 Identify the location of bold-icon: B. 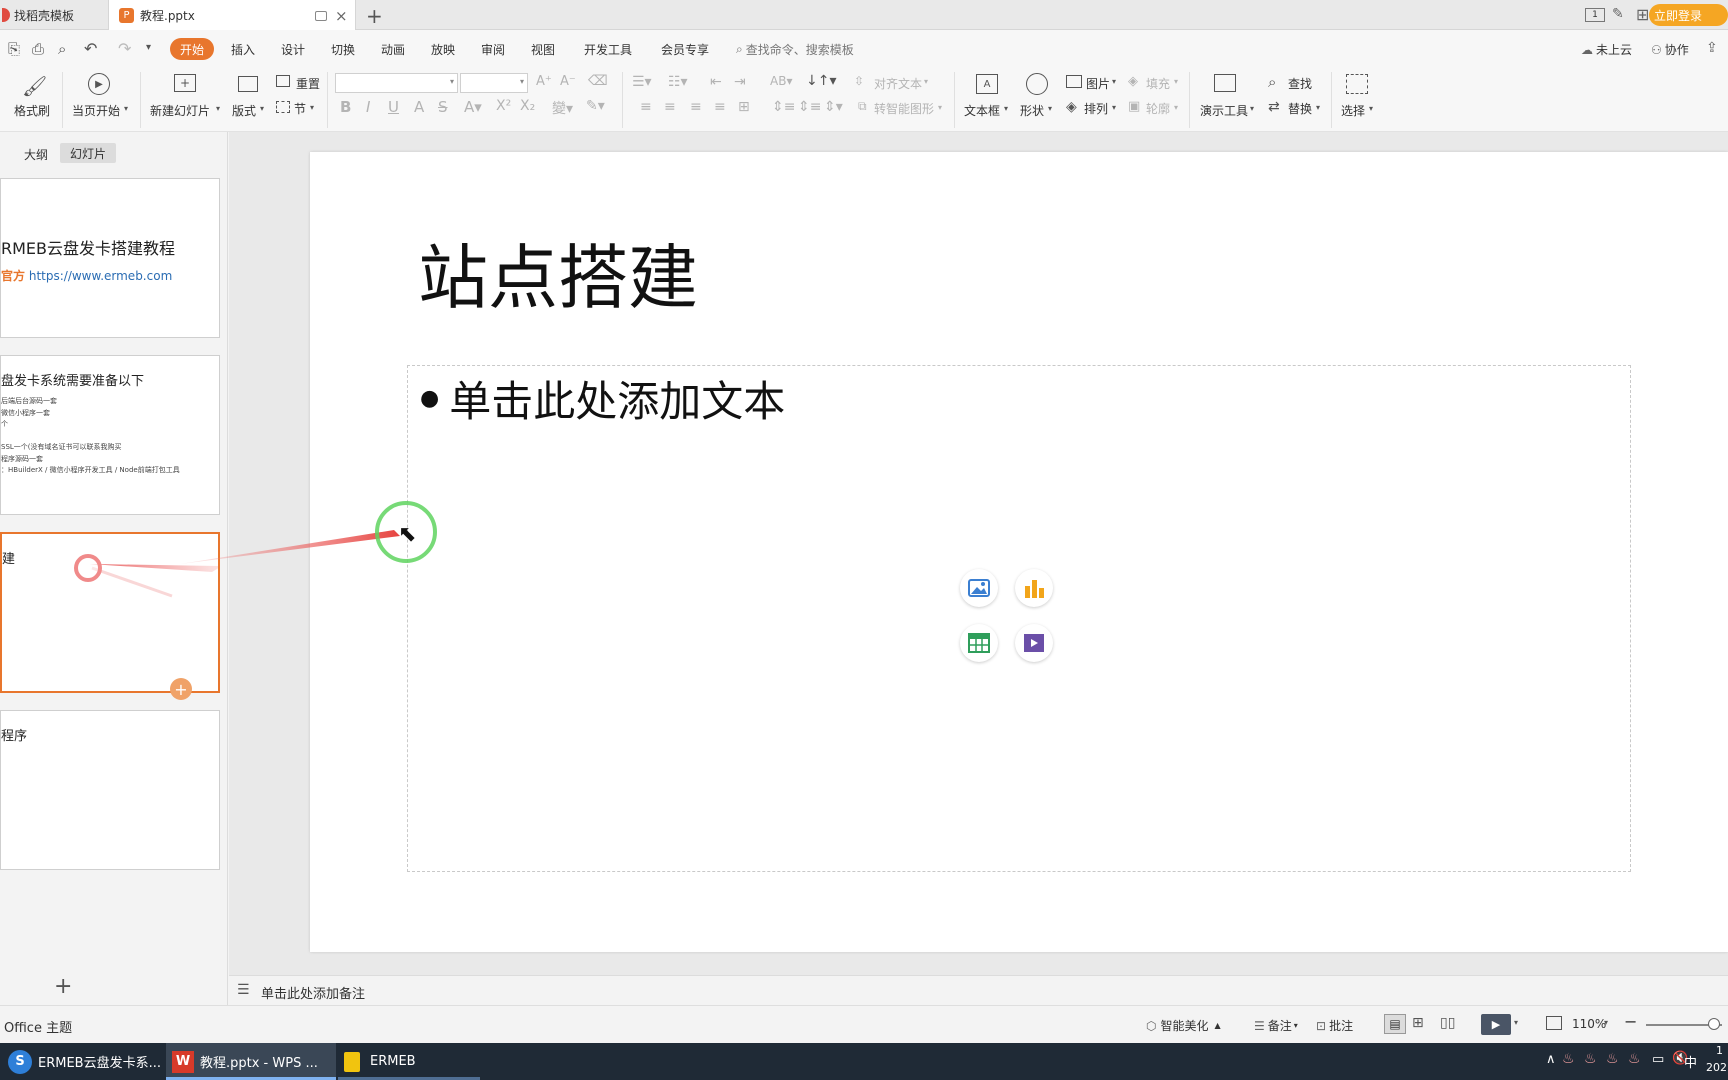
(345, 107).